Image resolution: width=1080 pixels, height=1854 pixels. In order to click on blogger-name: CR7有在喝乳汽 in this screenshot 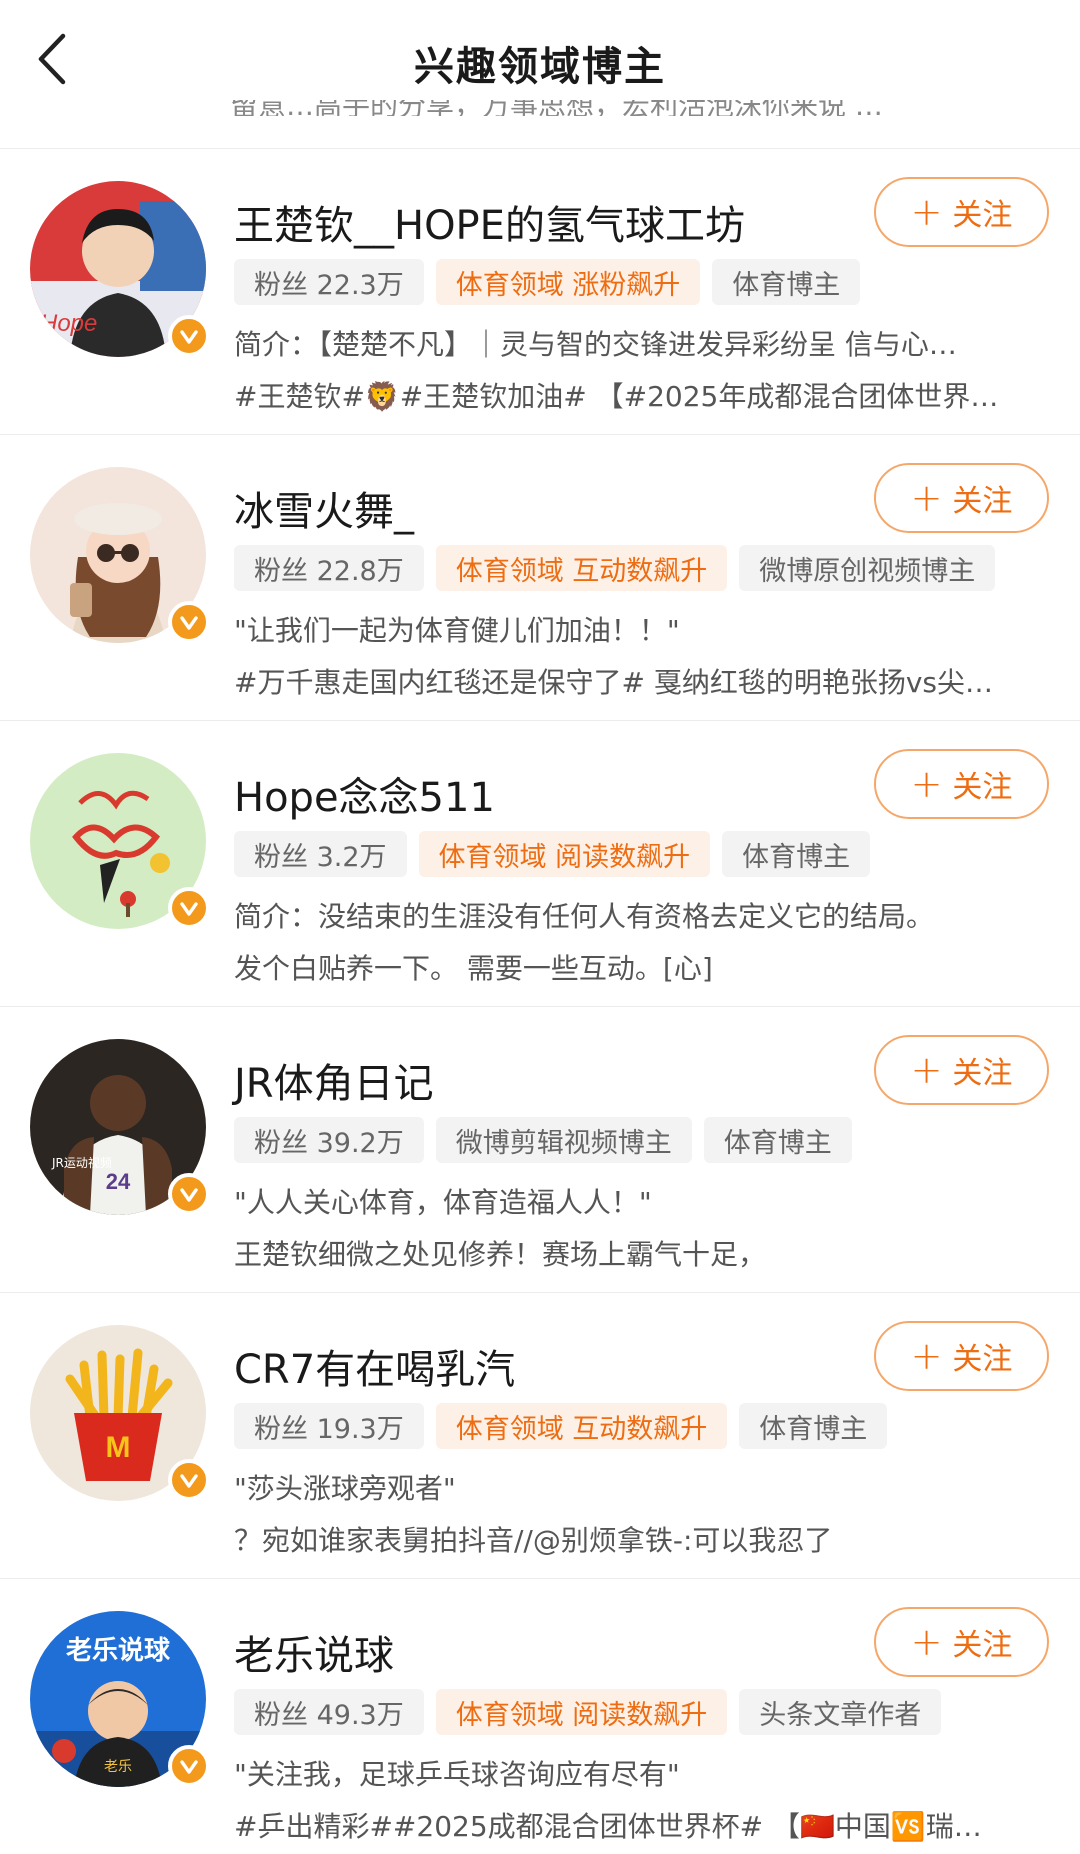, I will do `click(374, 1366)`.